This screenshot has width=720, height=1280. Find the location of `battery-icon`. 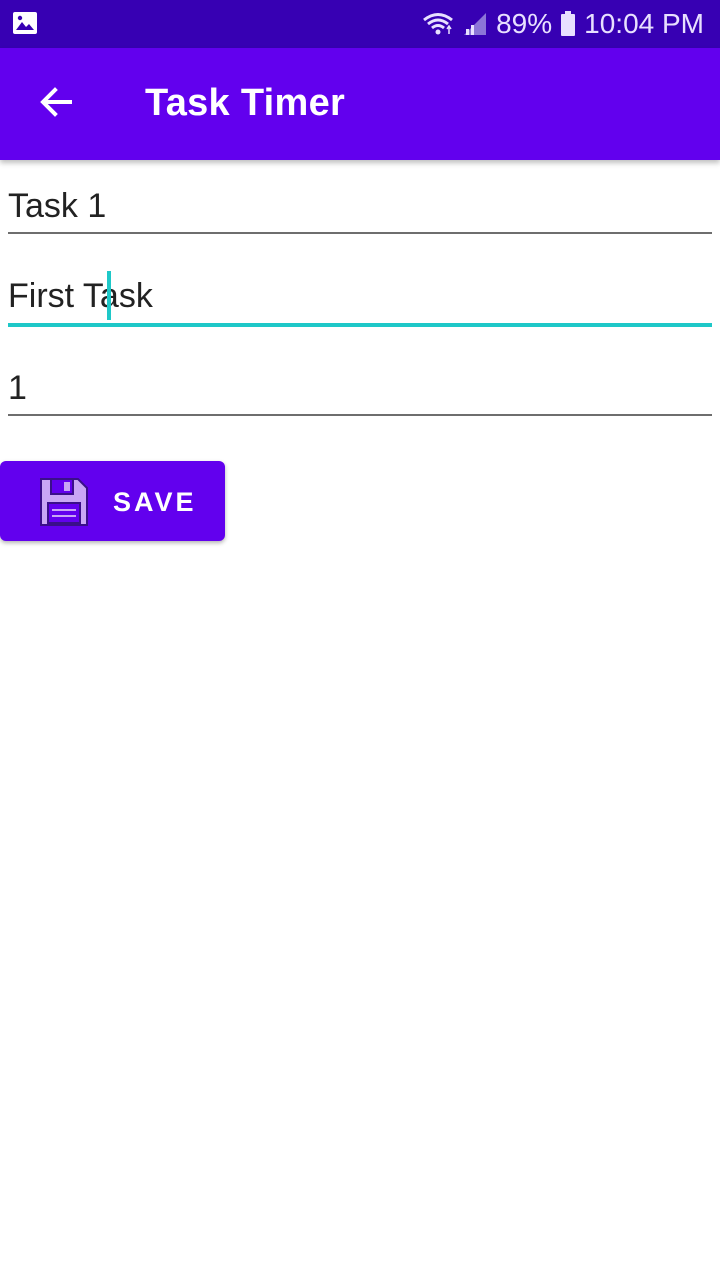

battery-icon is located at coordinates (568, 24).